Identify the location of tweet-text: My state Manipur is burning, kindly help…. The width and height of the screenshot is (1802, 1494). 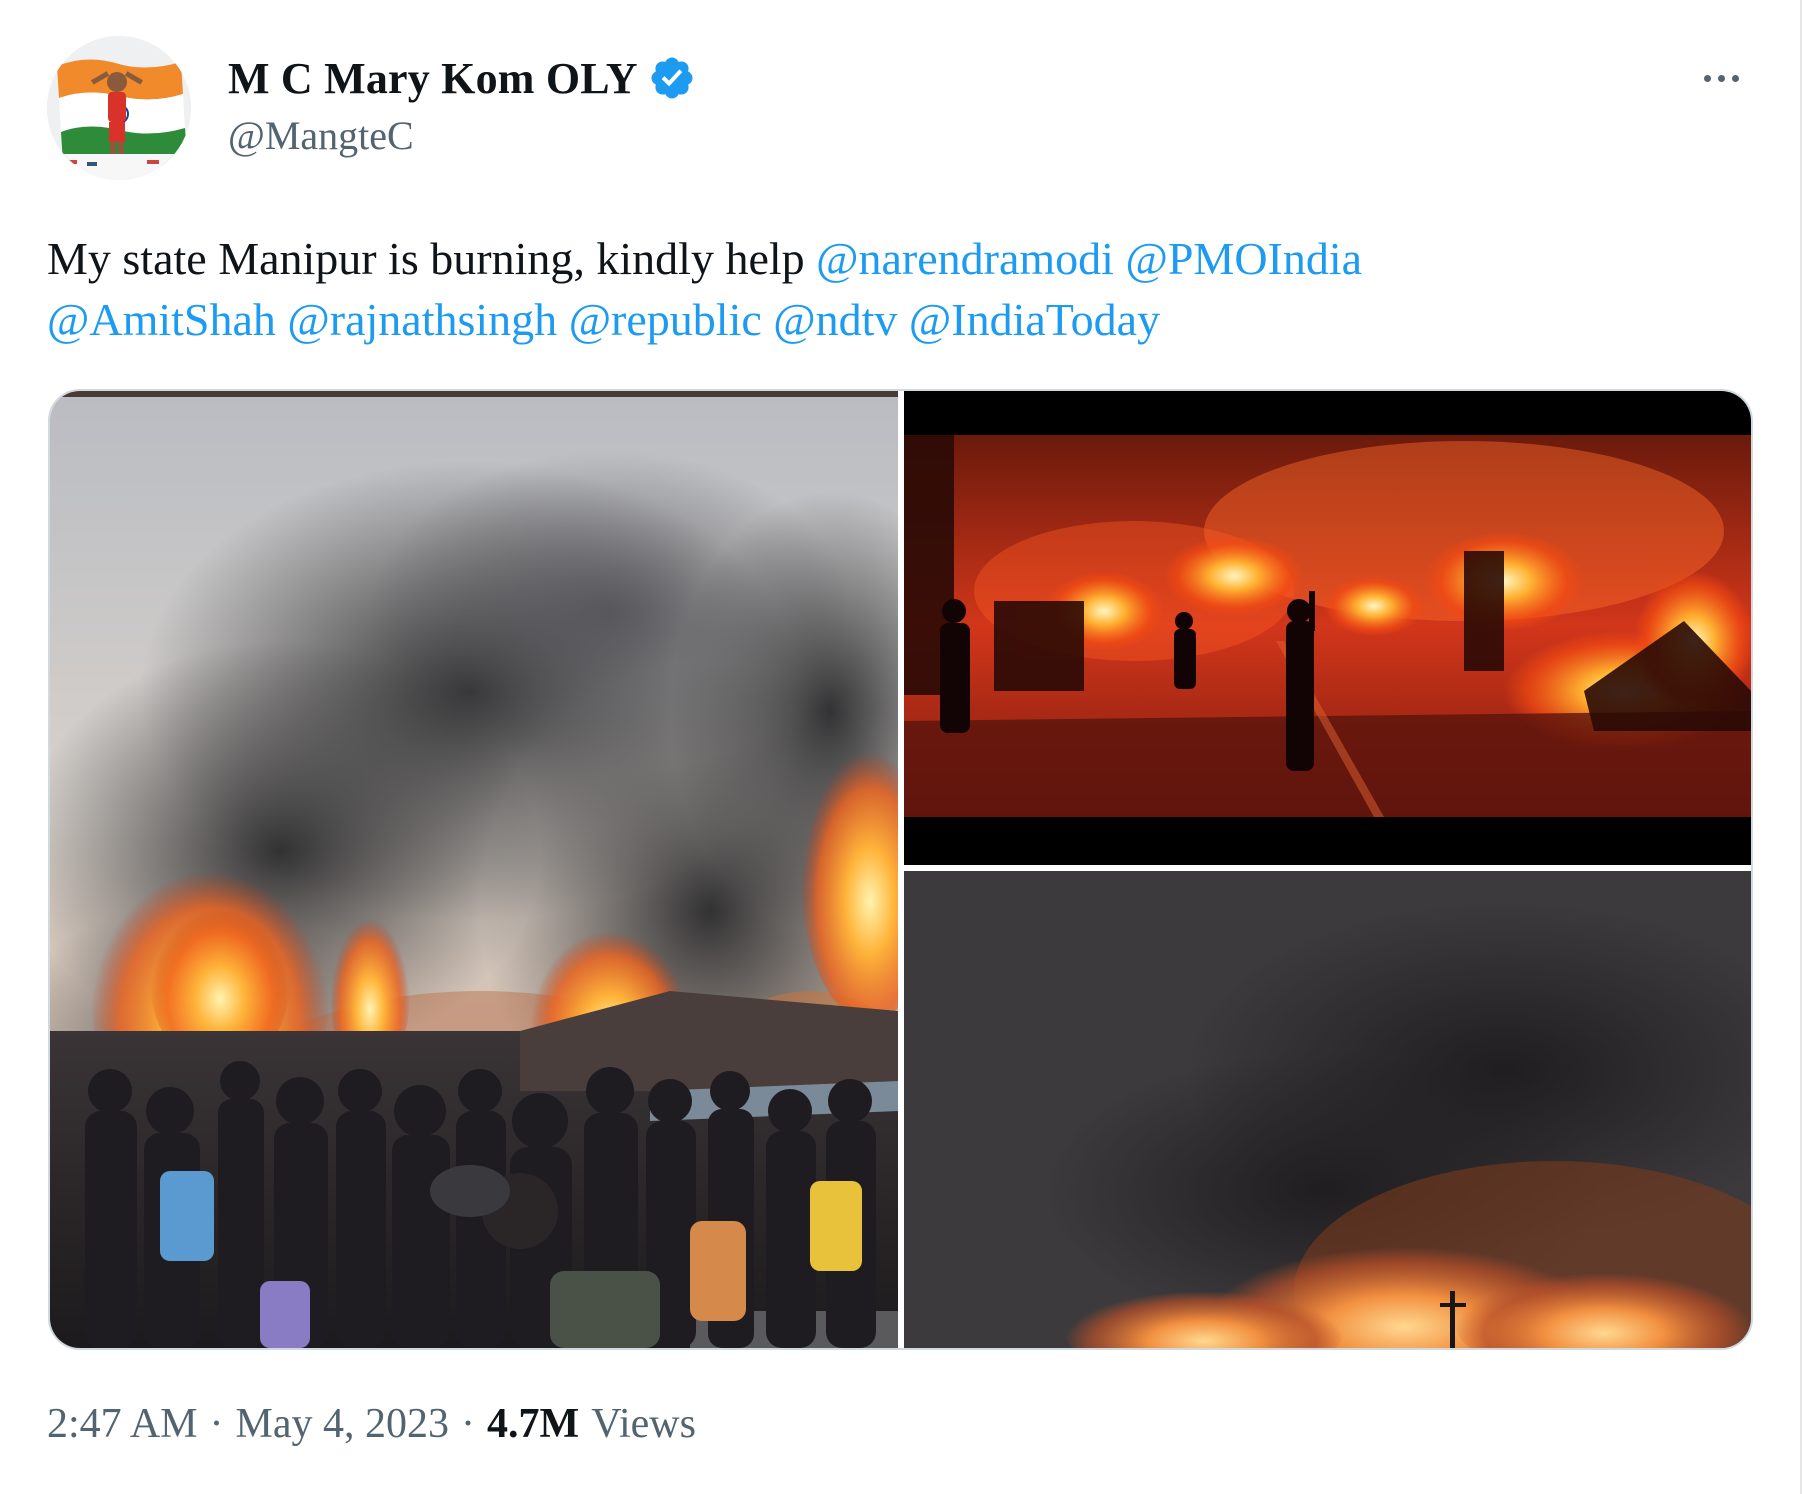
(897, 289).